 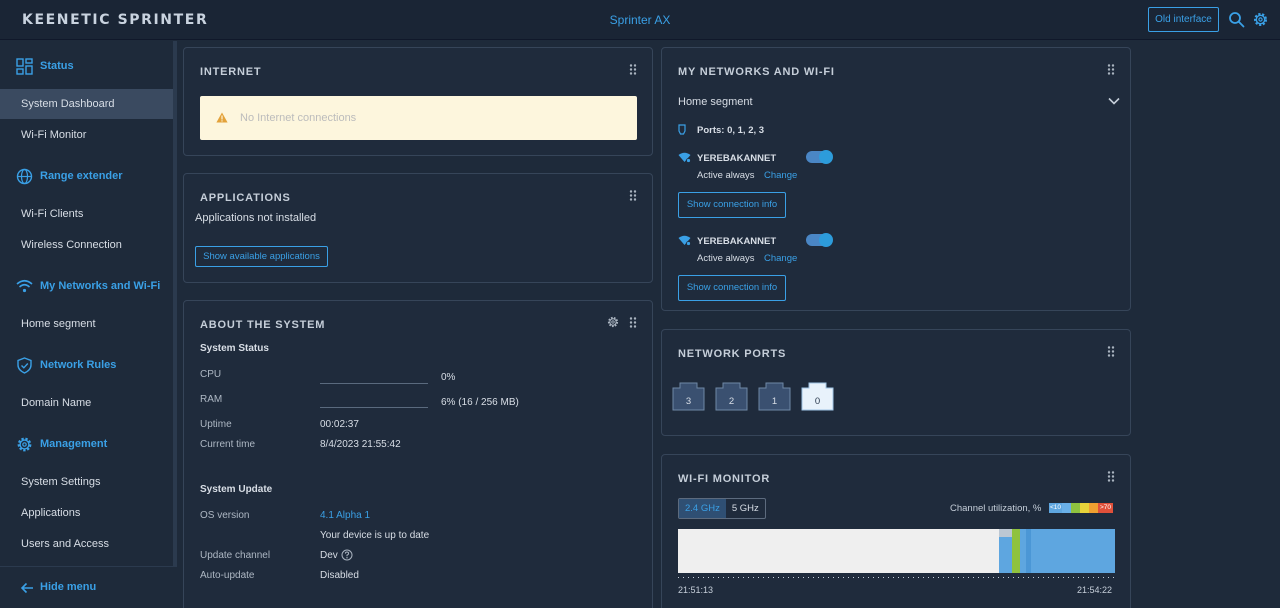 I want to click on ram-usage-bar, so click(x=374, y=407).